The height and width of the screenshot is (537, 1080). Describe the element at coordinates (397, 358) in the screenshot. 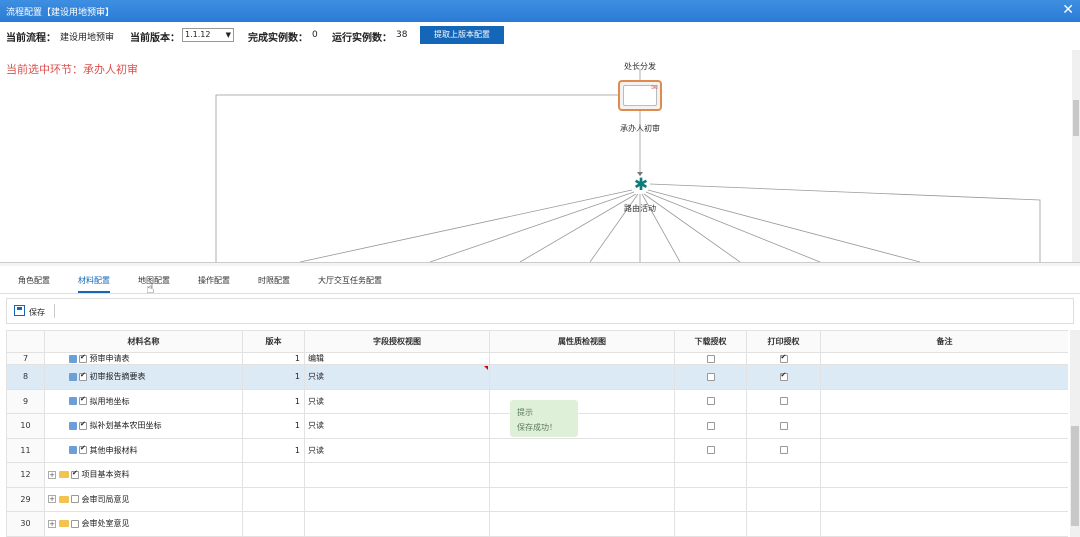

I see `field-view: 编辑` at that location.